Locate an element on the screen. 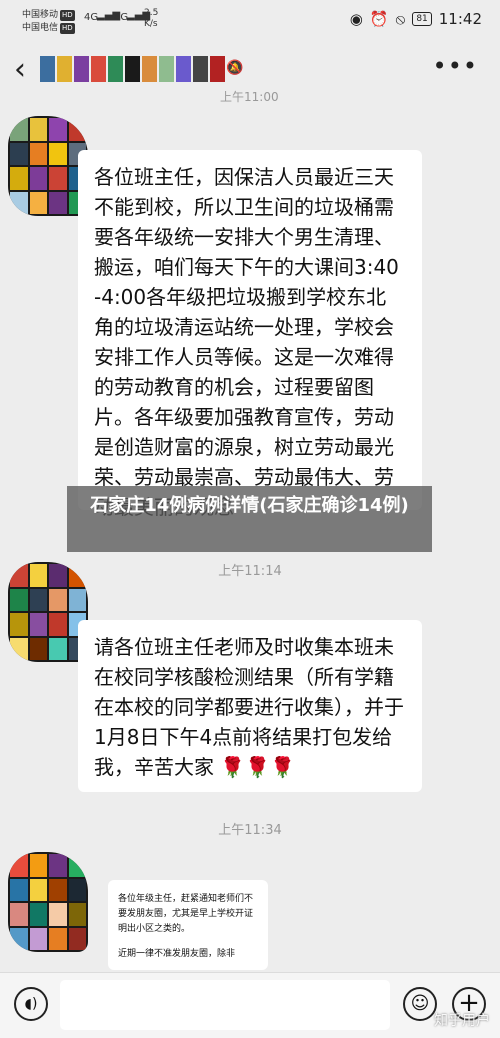 The width and height of the screenshot is (500, 1038). more-dots-icon: ••• is located at coordinates (455, 66).